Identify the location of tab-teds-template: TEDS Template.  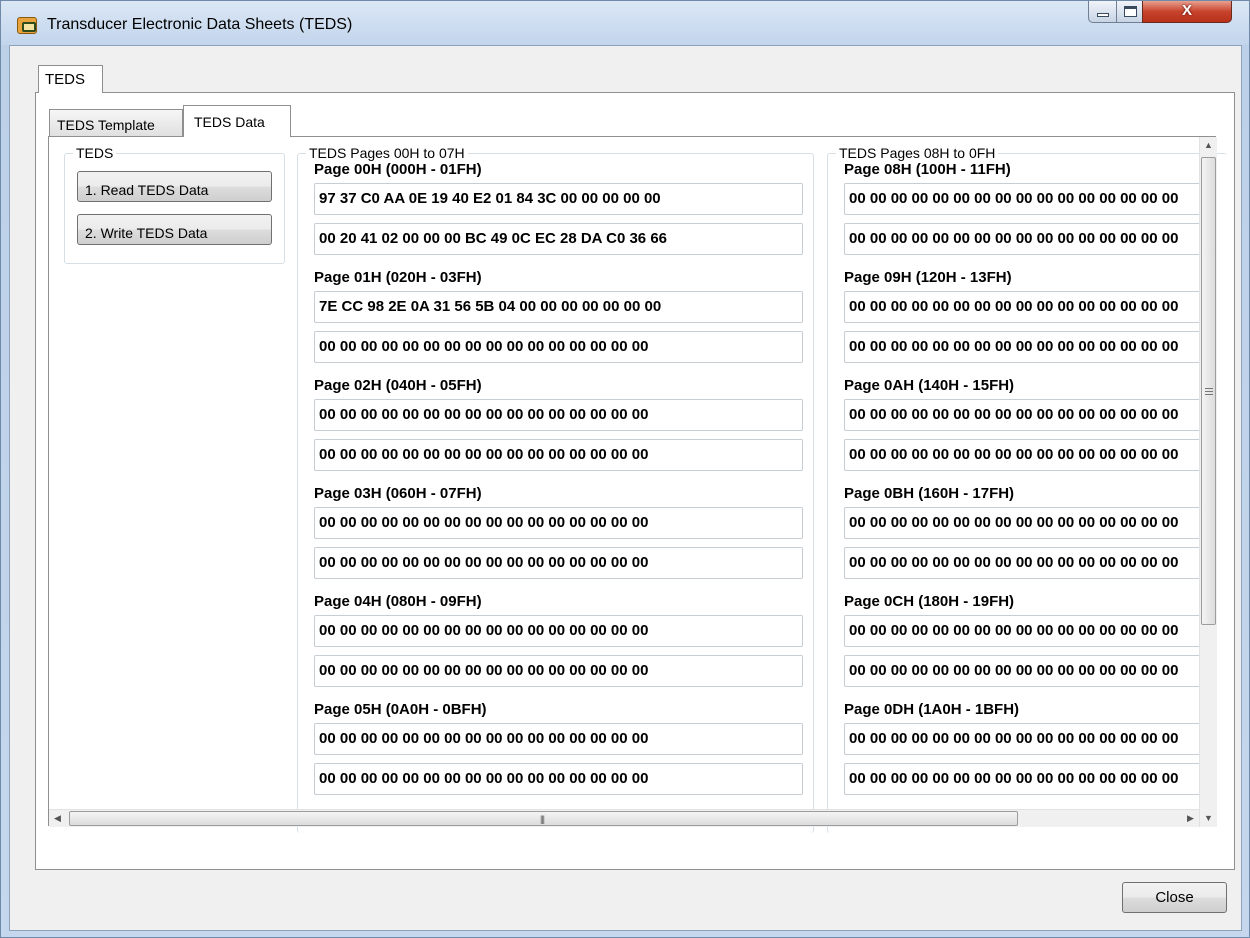
(116, 122).